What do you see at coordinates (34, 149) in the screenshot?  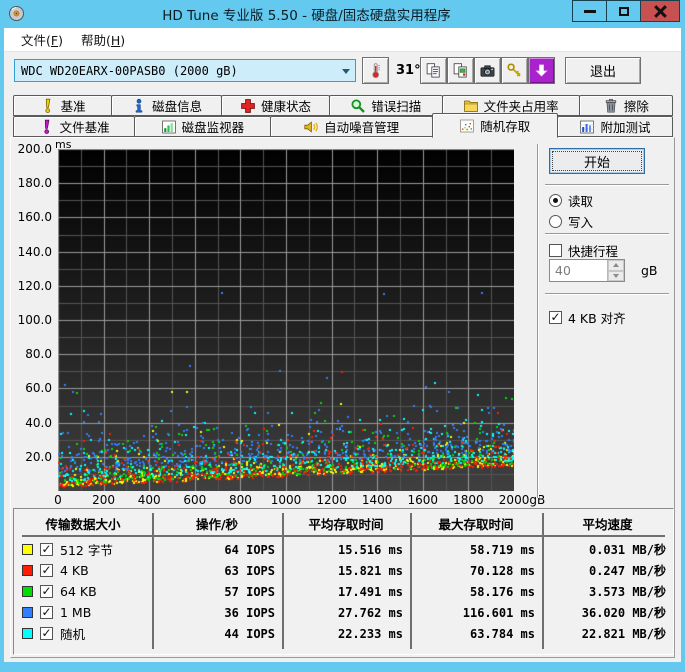 I see `y-axis-tick-label: 200.0` at bounding box center [34, 149].